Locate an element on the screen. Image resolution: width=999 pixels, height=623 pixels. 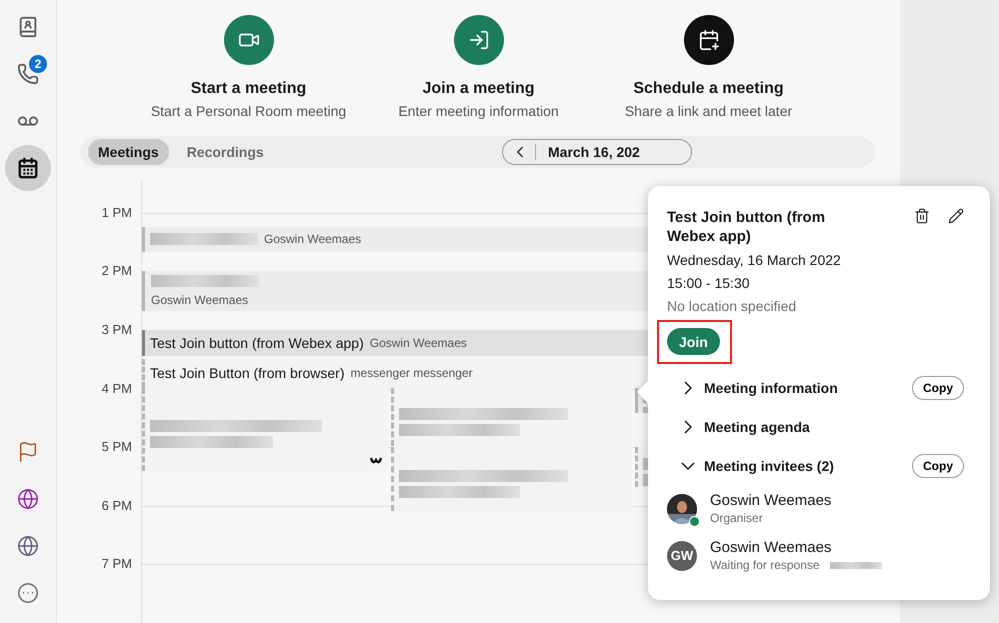
door-arrow-icon is located at coordinates (479, 40).